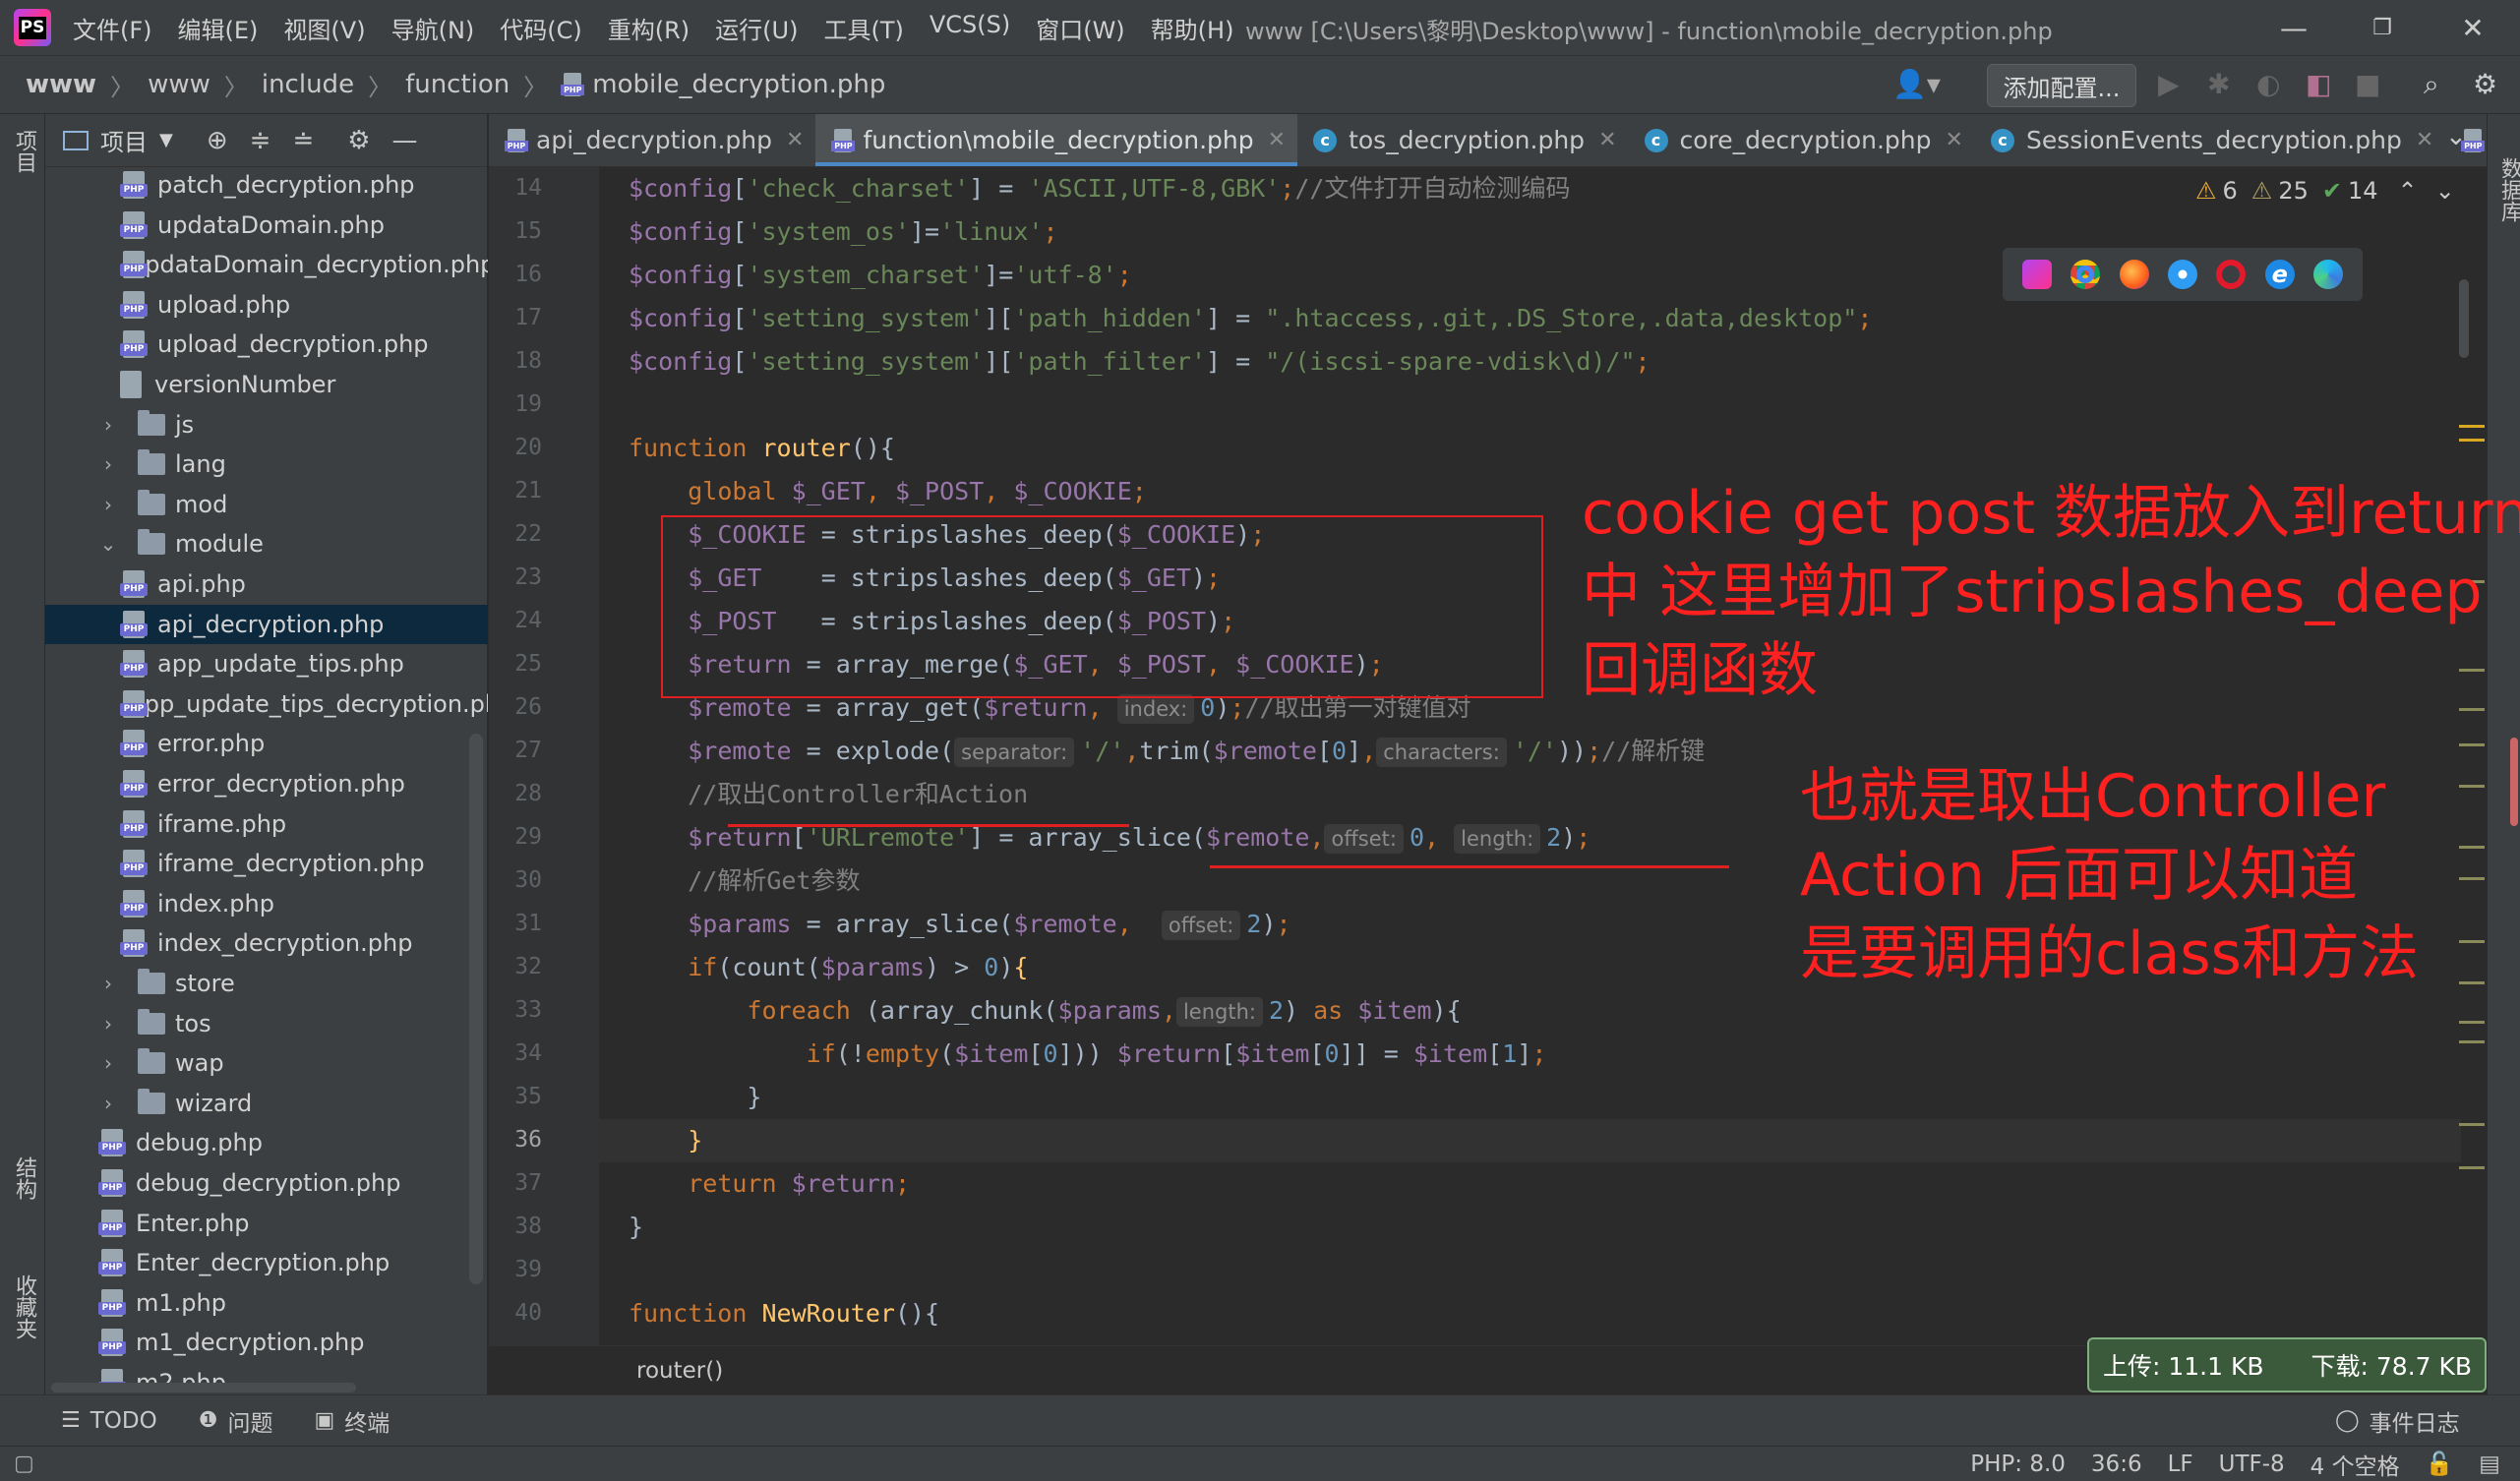 The height and width of the screenshot is (1481, 2520). I want to click on tree-item: PHP debug_decryption.php, so click(266, 1183).